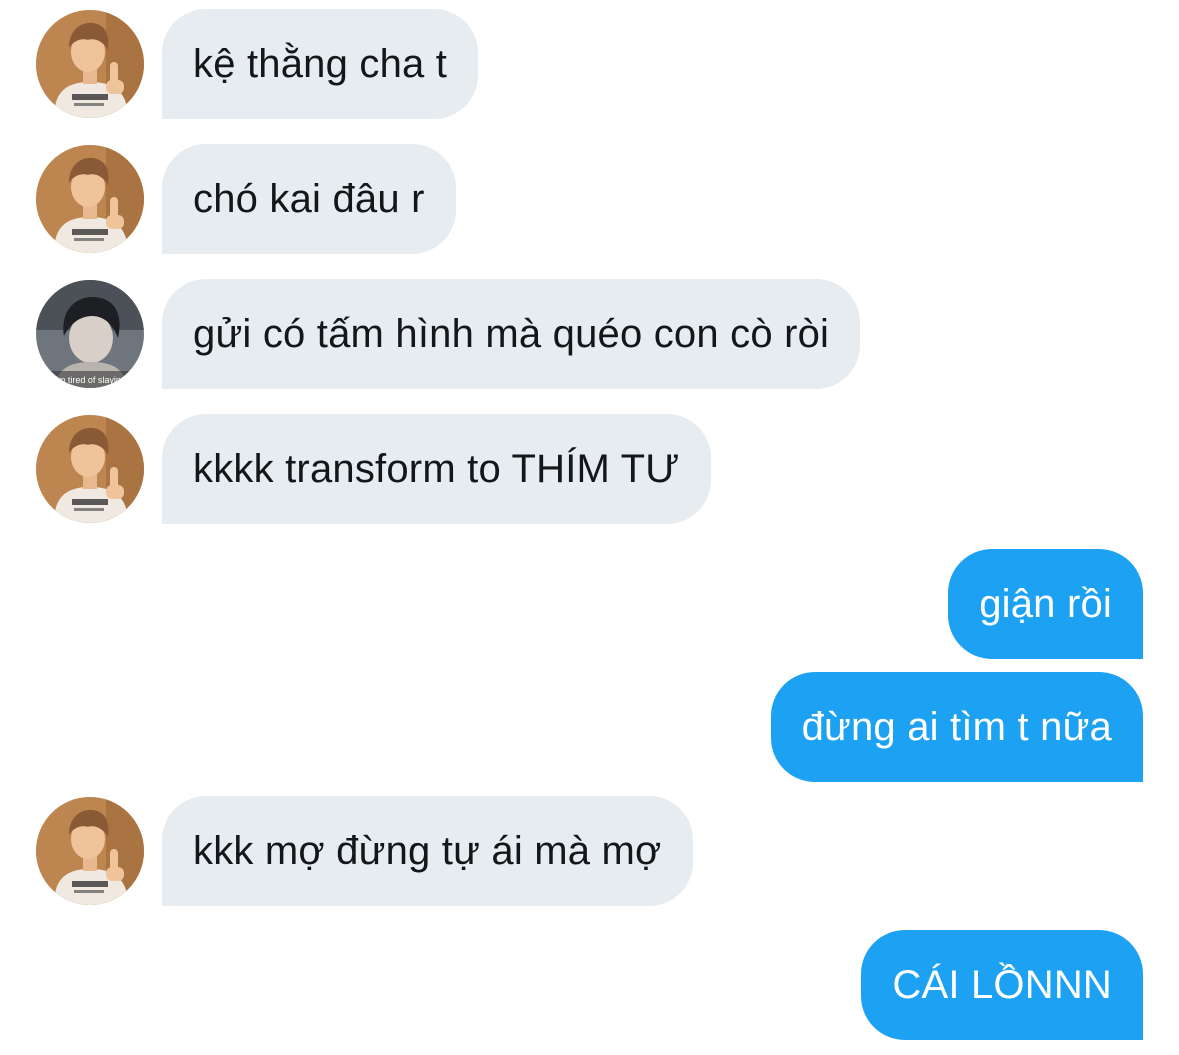 This screenshot has width=1179, height=1055. Describe the element at coordinates (1045, 604) in the screenshot. I see `outgoing-message-bubble: giận rồi` at that location.